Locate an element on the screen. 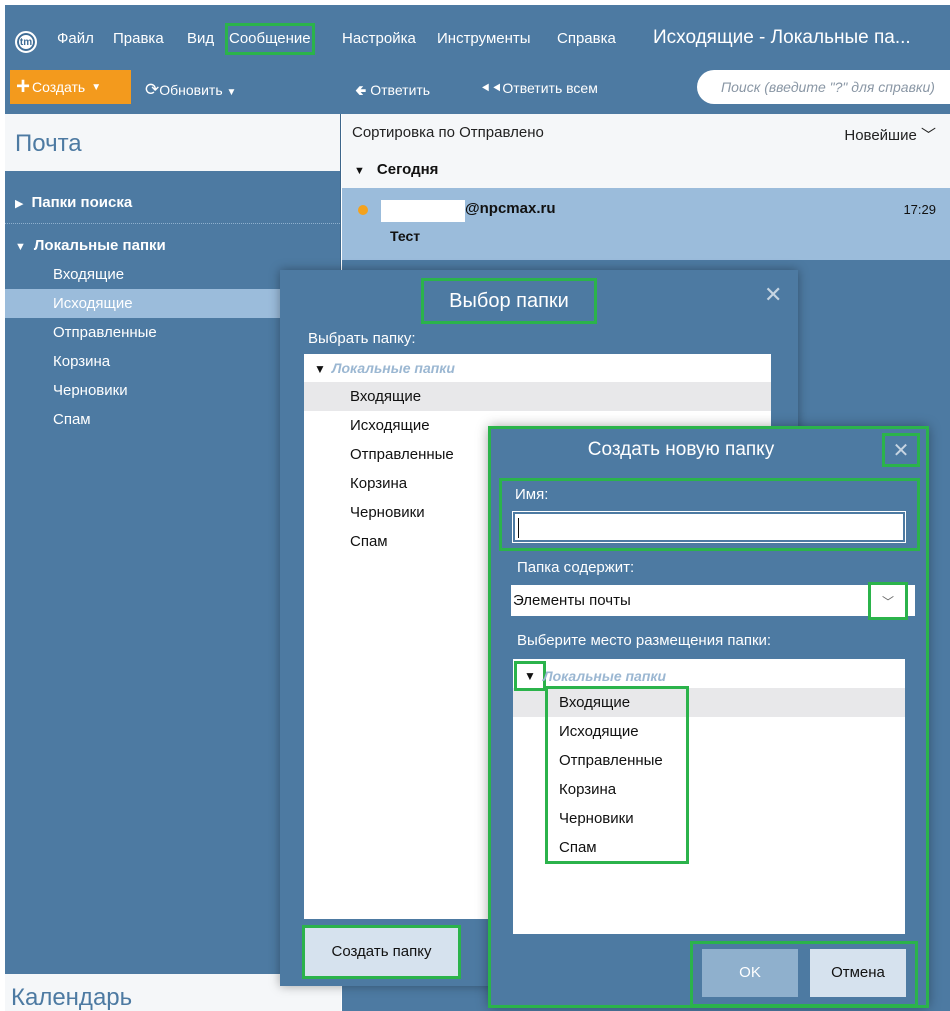 The width and height of the screenshot is (950, 1011). message-sender: @npcmax.ru is located at coordinates (510, 208).